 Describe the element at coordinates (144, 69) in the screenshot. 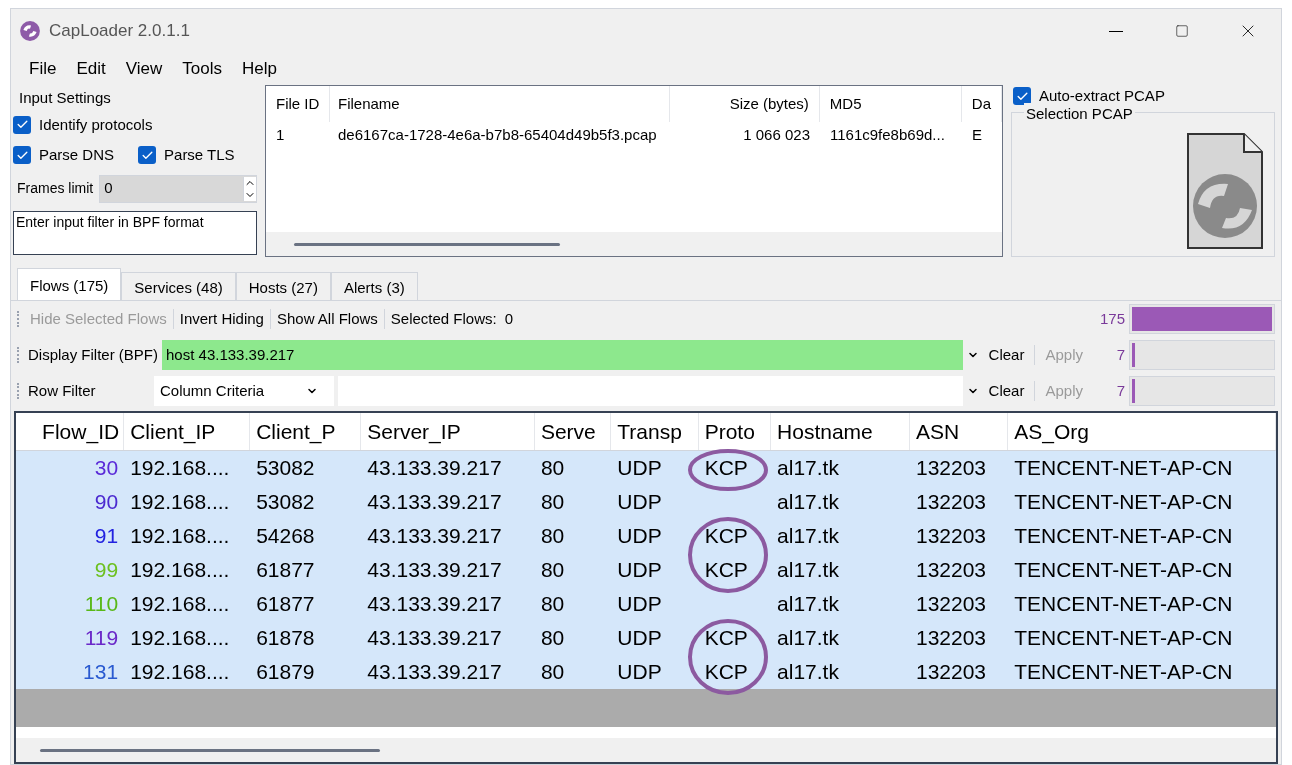

I see `menu-item: View` at that location.